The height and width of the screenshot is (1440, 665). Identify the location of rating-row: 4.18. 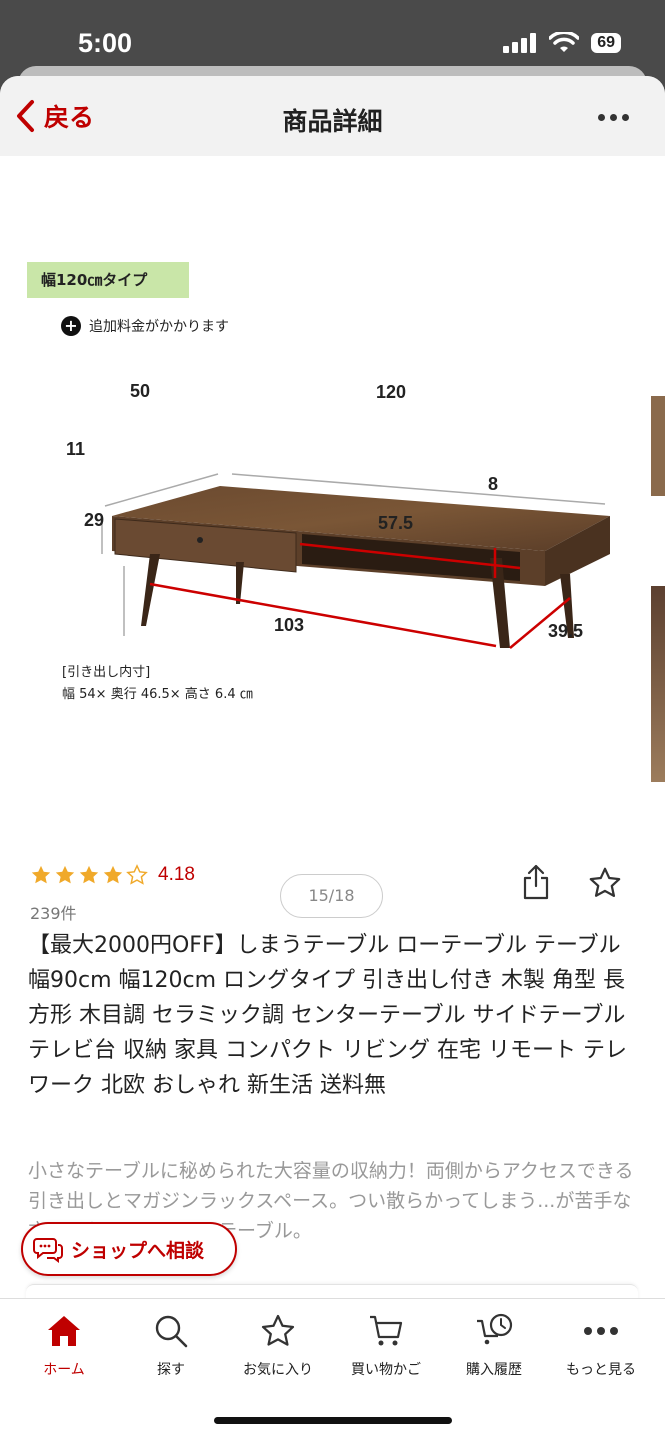
(112, 875).